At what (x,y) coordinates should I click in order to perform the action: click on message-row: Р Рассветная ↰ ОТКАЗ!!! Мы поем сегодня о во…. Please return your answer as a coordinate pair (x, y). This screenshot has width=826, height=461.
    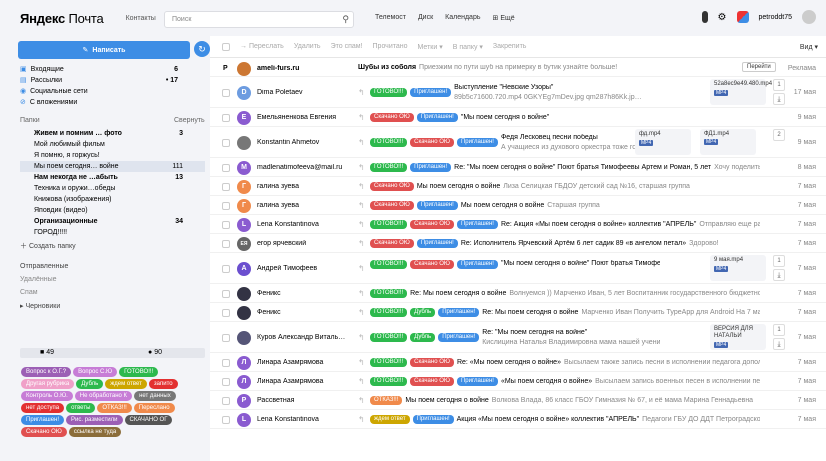
    Looking at the image, I should click on (518, 400).